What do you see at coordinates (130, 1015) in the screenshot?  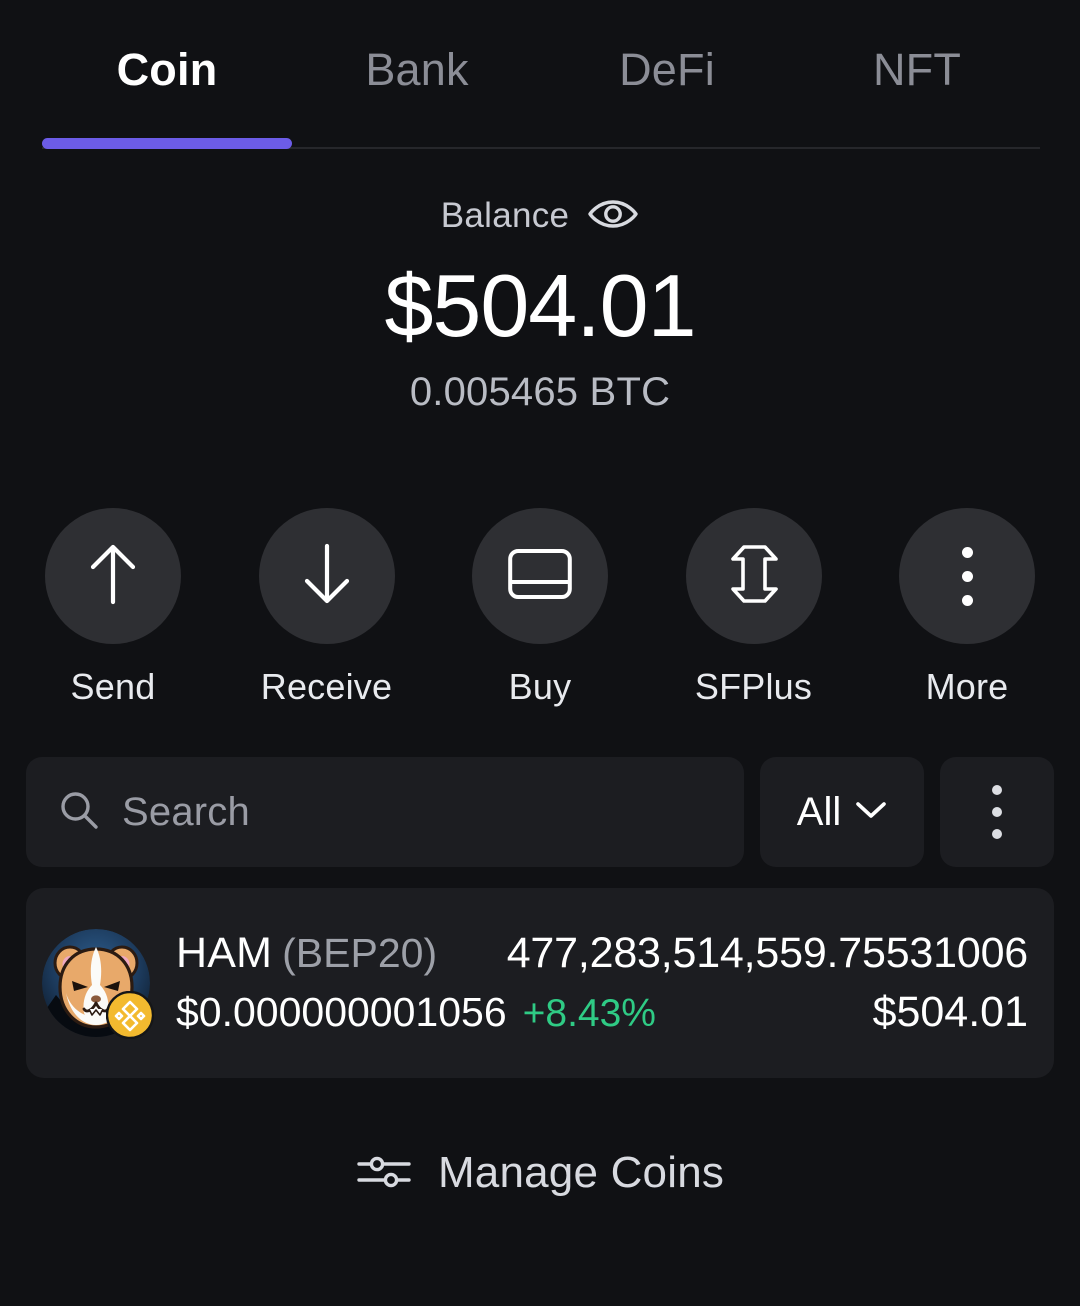 I see `bnb-chain-badge` at bounding box center [130, 1015].